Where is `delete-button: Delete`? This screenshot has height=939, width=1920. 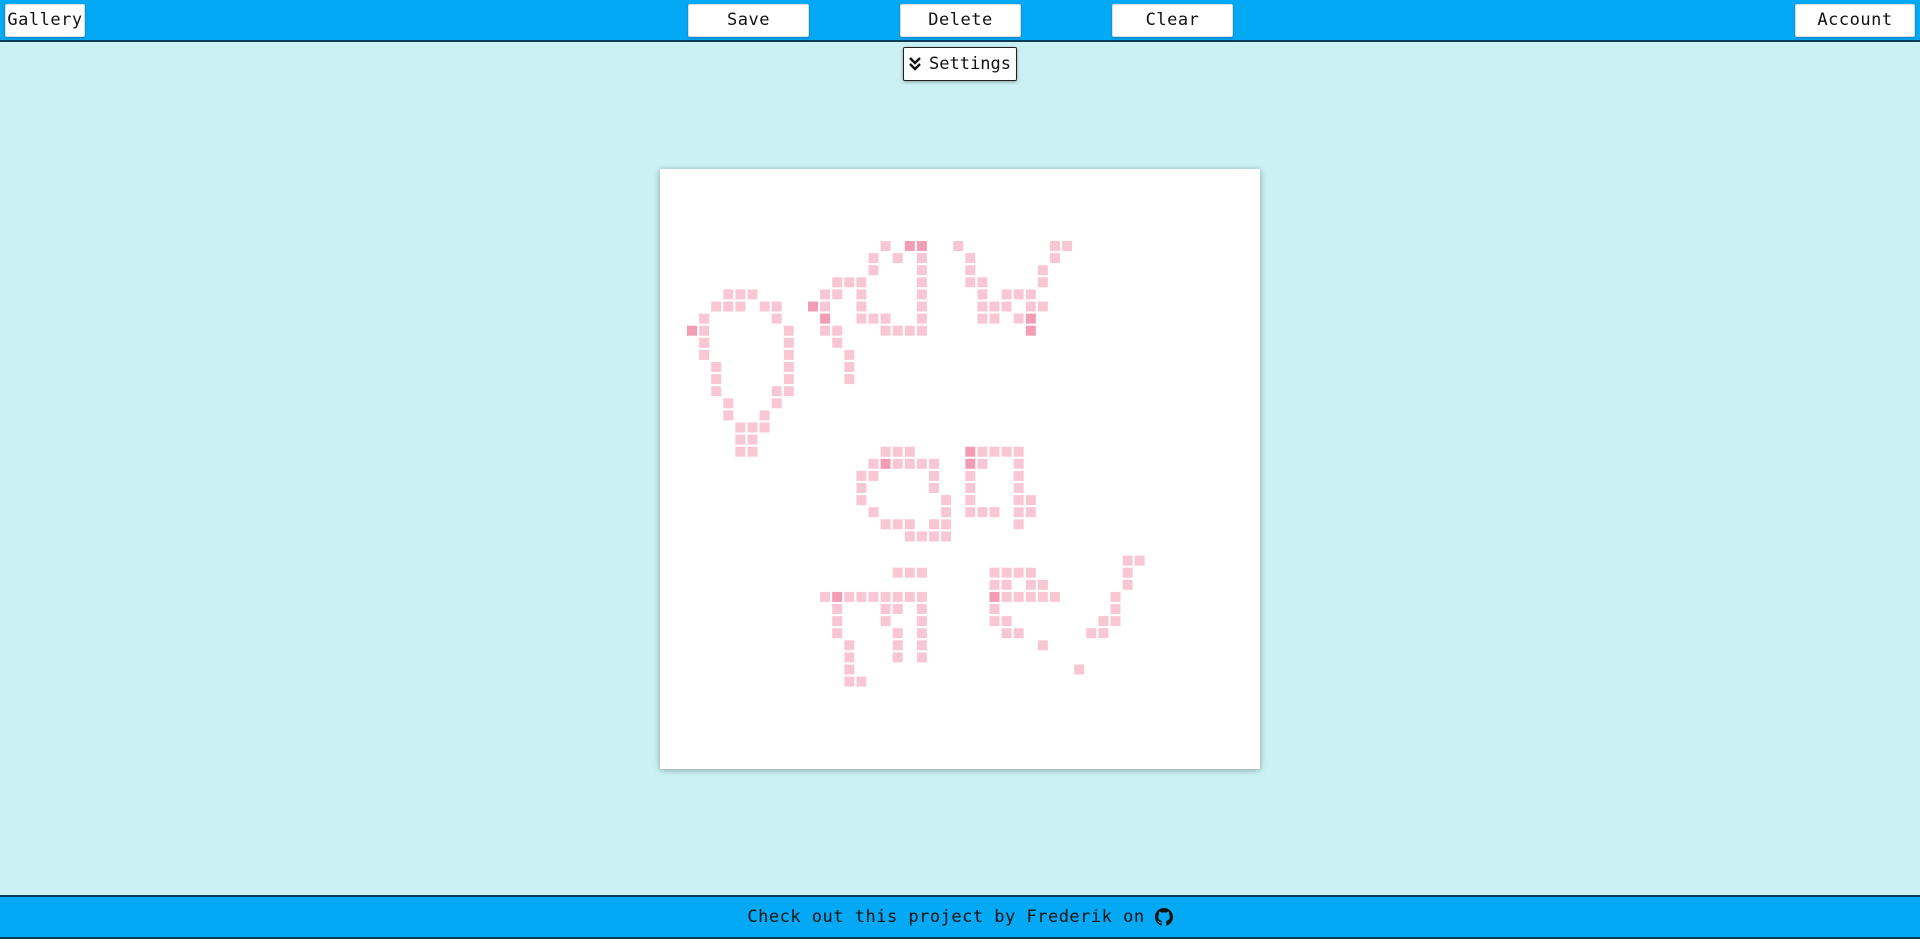 delete-button: Delete is located at coordinates (960, 20).